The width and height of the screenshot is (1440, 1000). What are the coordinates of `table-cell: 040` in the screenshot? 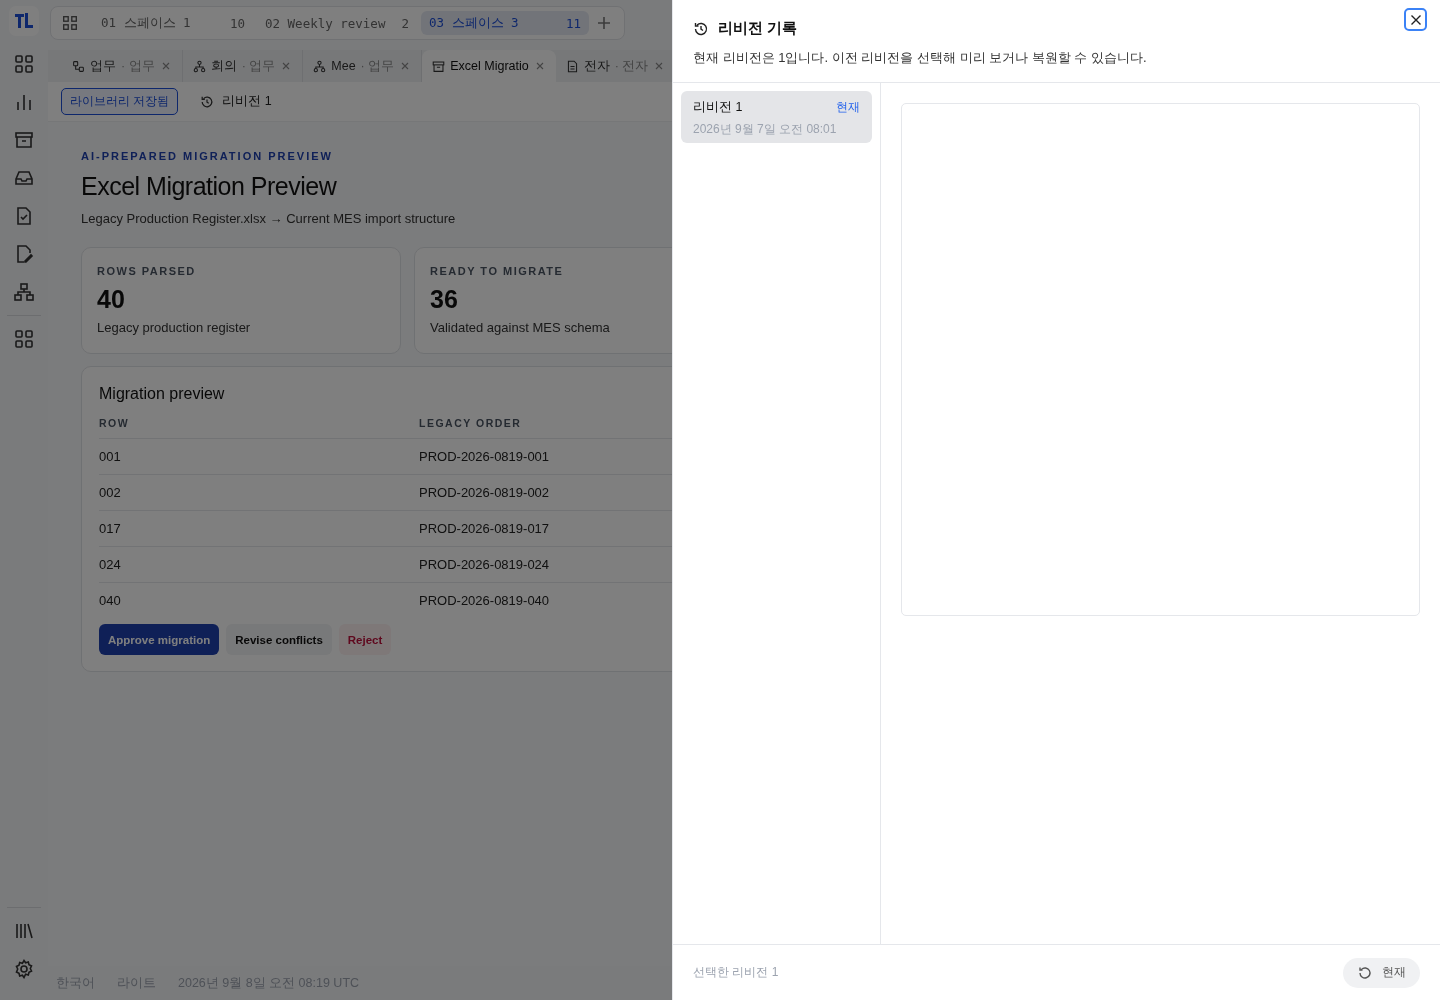 It's located at (259, 600).